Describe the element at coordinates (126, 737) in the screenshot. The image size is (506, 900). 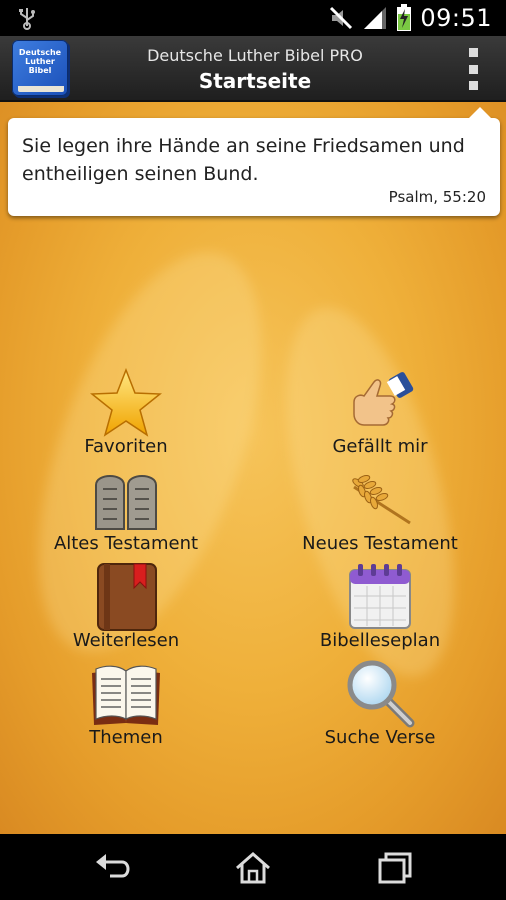
I see `menu-label: Themen` at that location.